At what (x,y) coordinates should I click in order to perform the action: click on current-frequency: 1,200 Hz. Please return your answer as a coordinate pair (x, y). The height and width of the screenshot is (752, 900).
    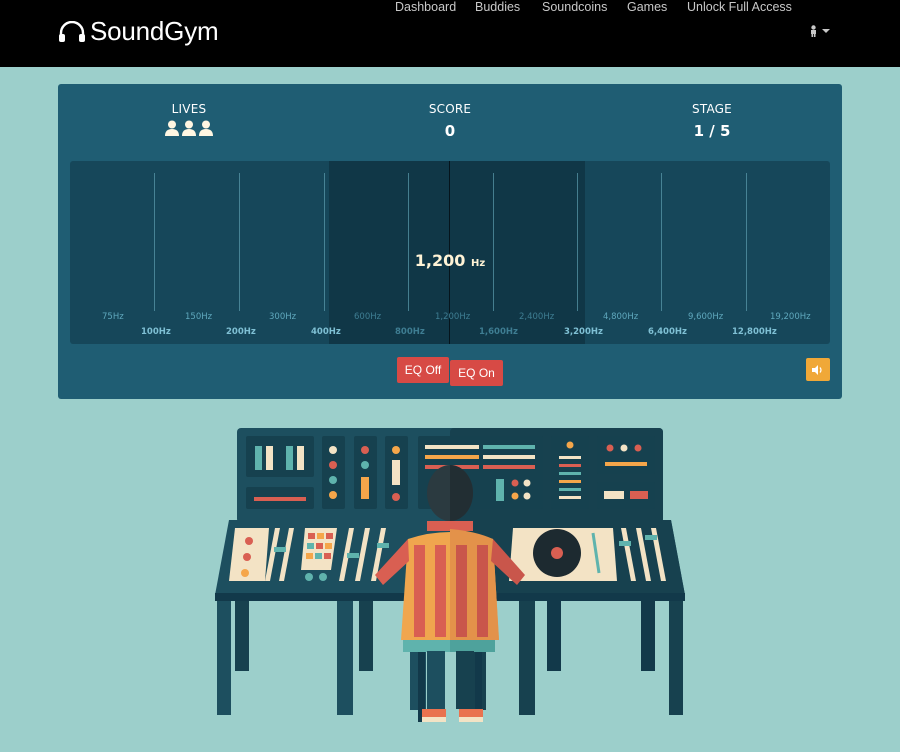
    Looking at the image, I should click on (450, 260).